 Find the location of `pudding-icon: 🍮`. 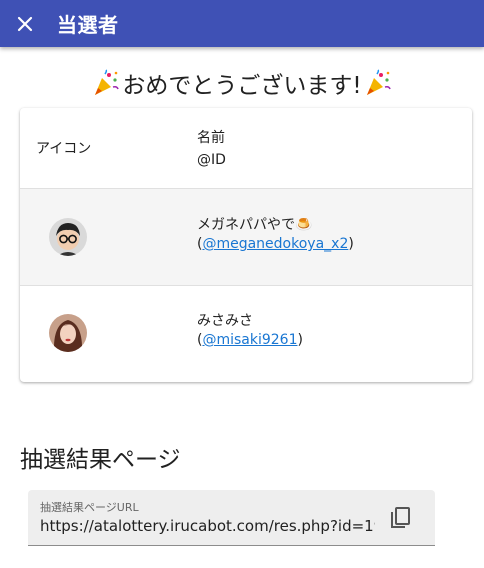

pudding-icon: 🍮 is located at coordinates (304, 225).